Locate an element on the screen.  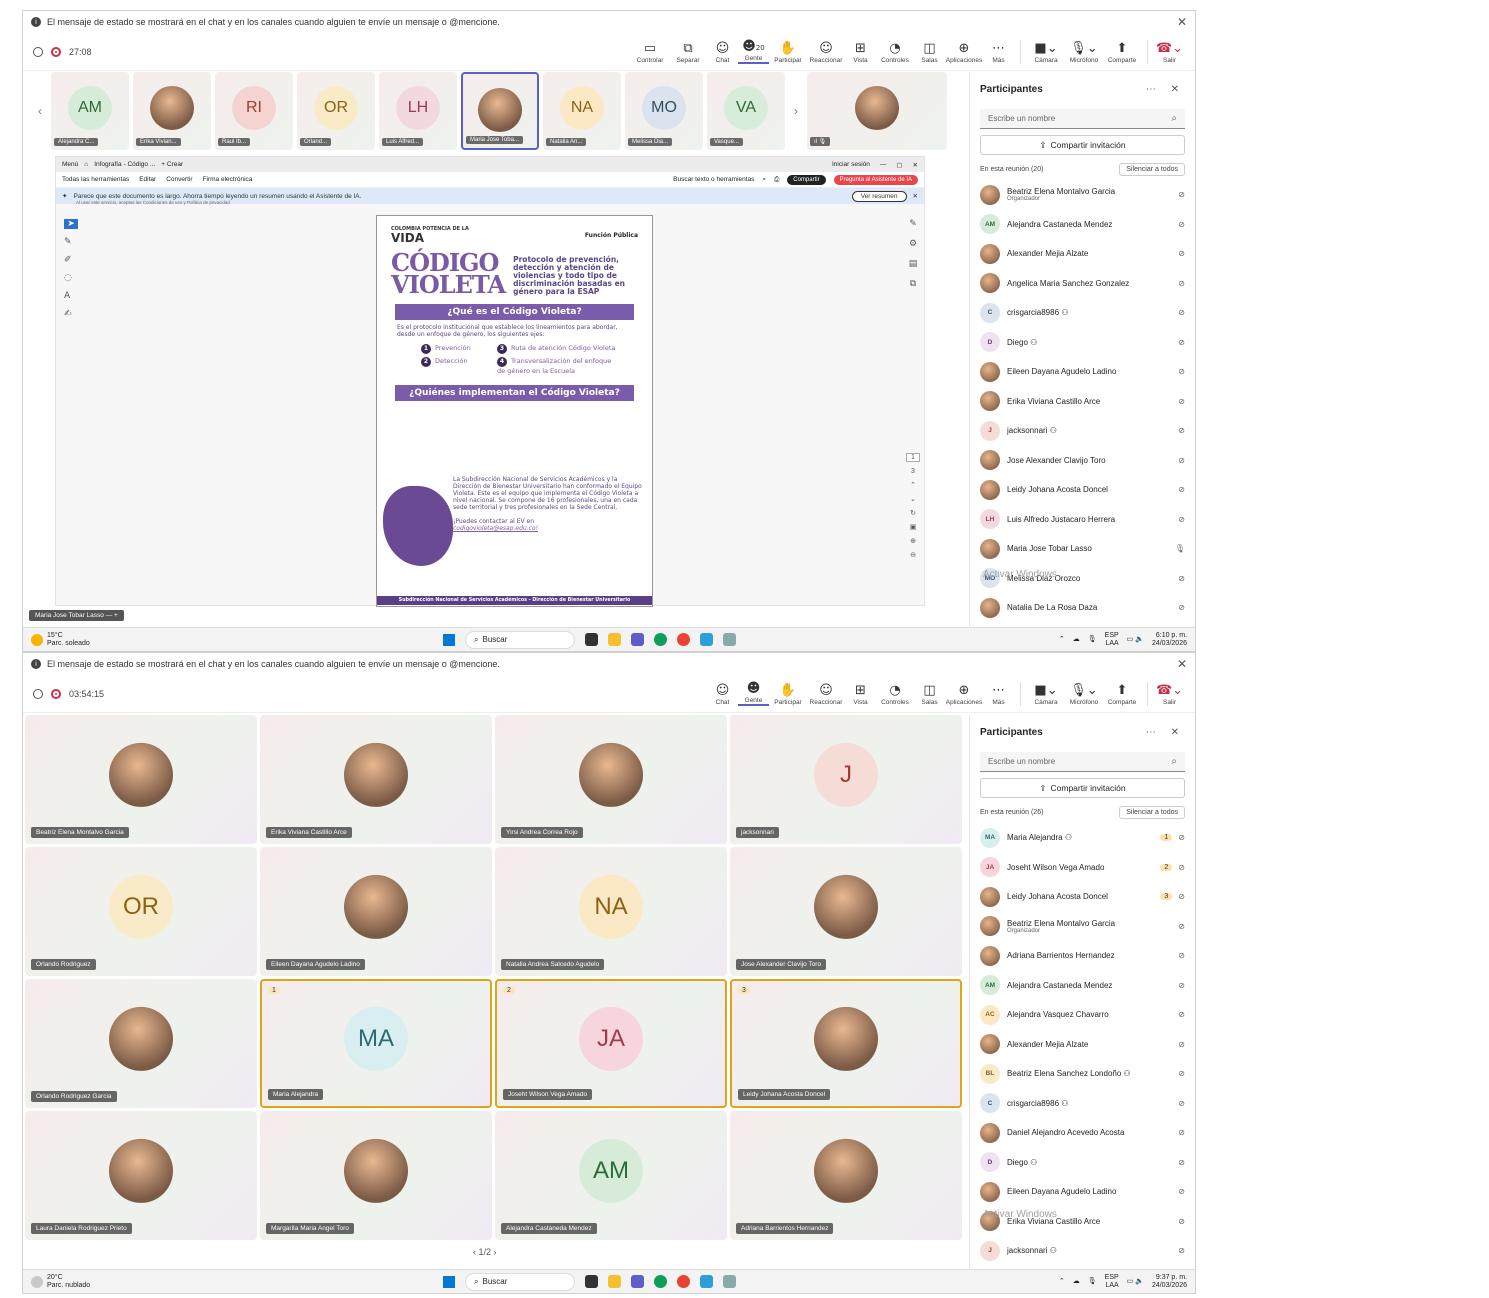
menu-item-all-tools: Todas las herramientas is located at coordinates (95, 179).